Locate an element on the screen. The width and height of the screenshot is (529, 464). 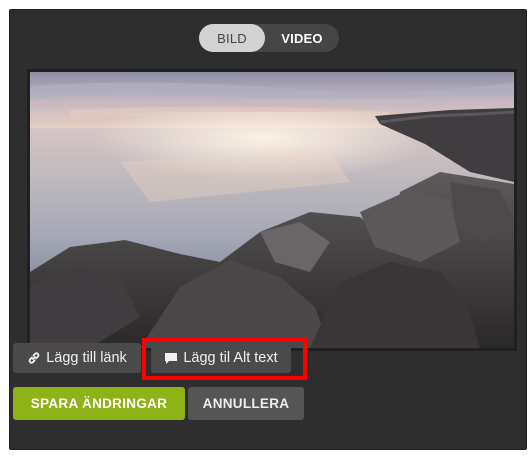
save-changes-button: SPARA ÄNDRINGAR is located at coordinates (99, 403).